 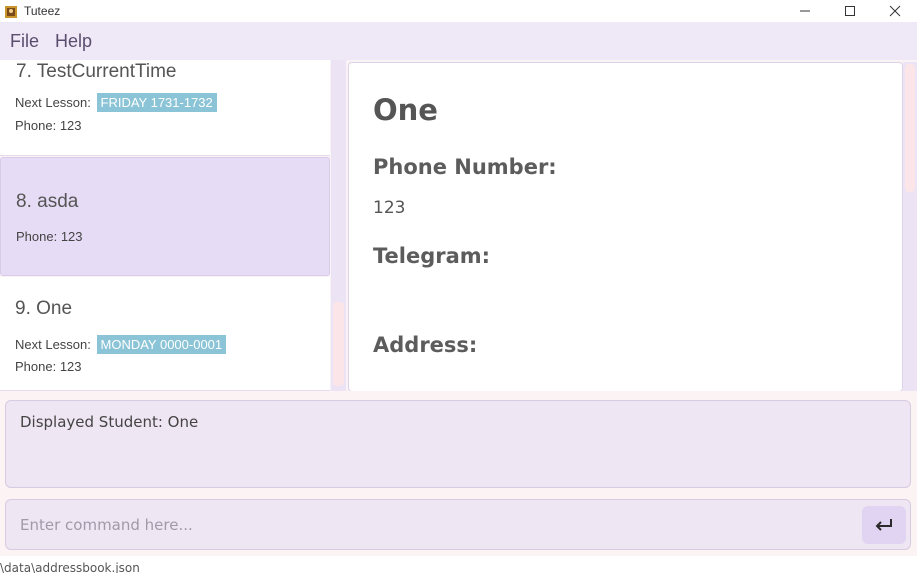 I want to click on status-bar: \data\addressbook.json, so click(x=458, y=564).